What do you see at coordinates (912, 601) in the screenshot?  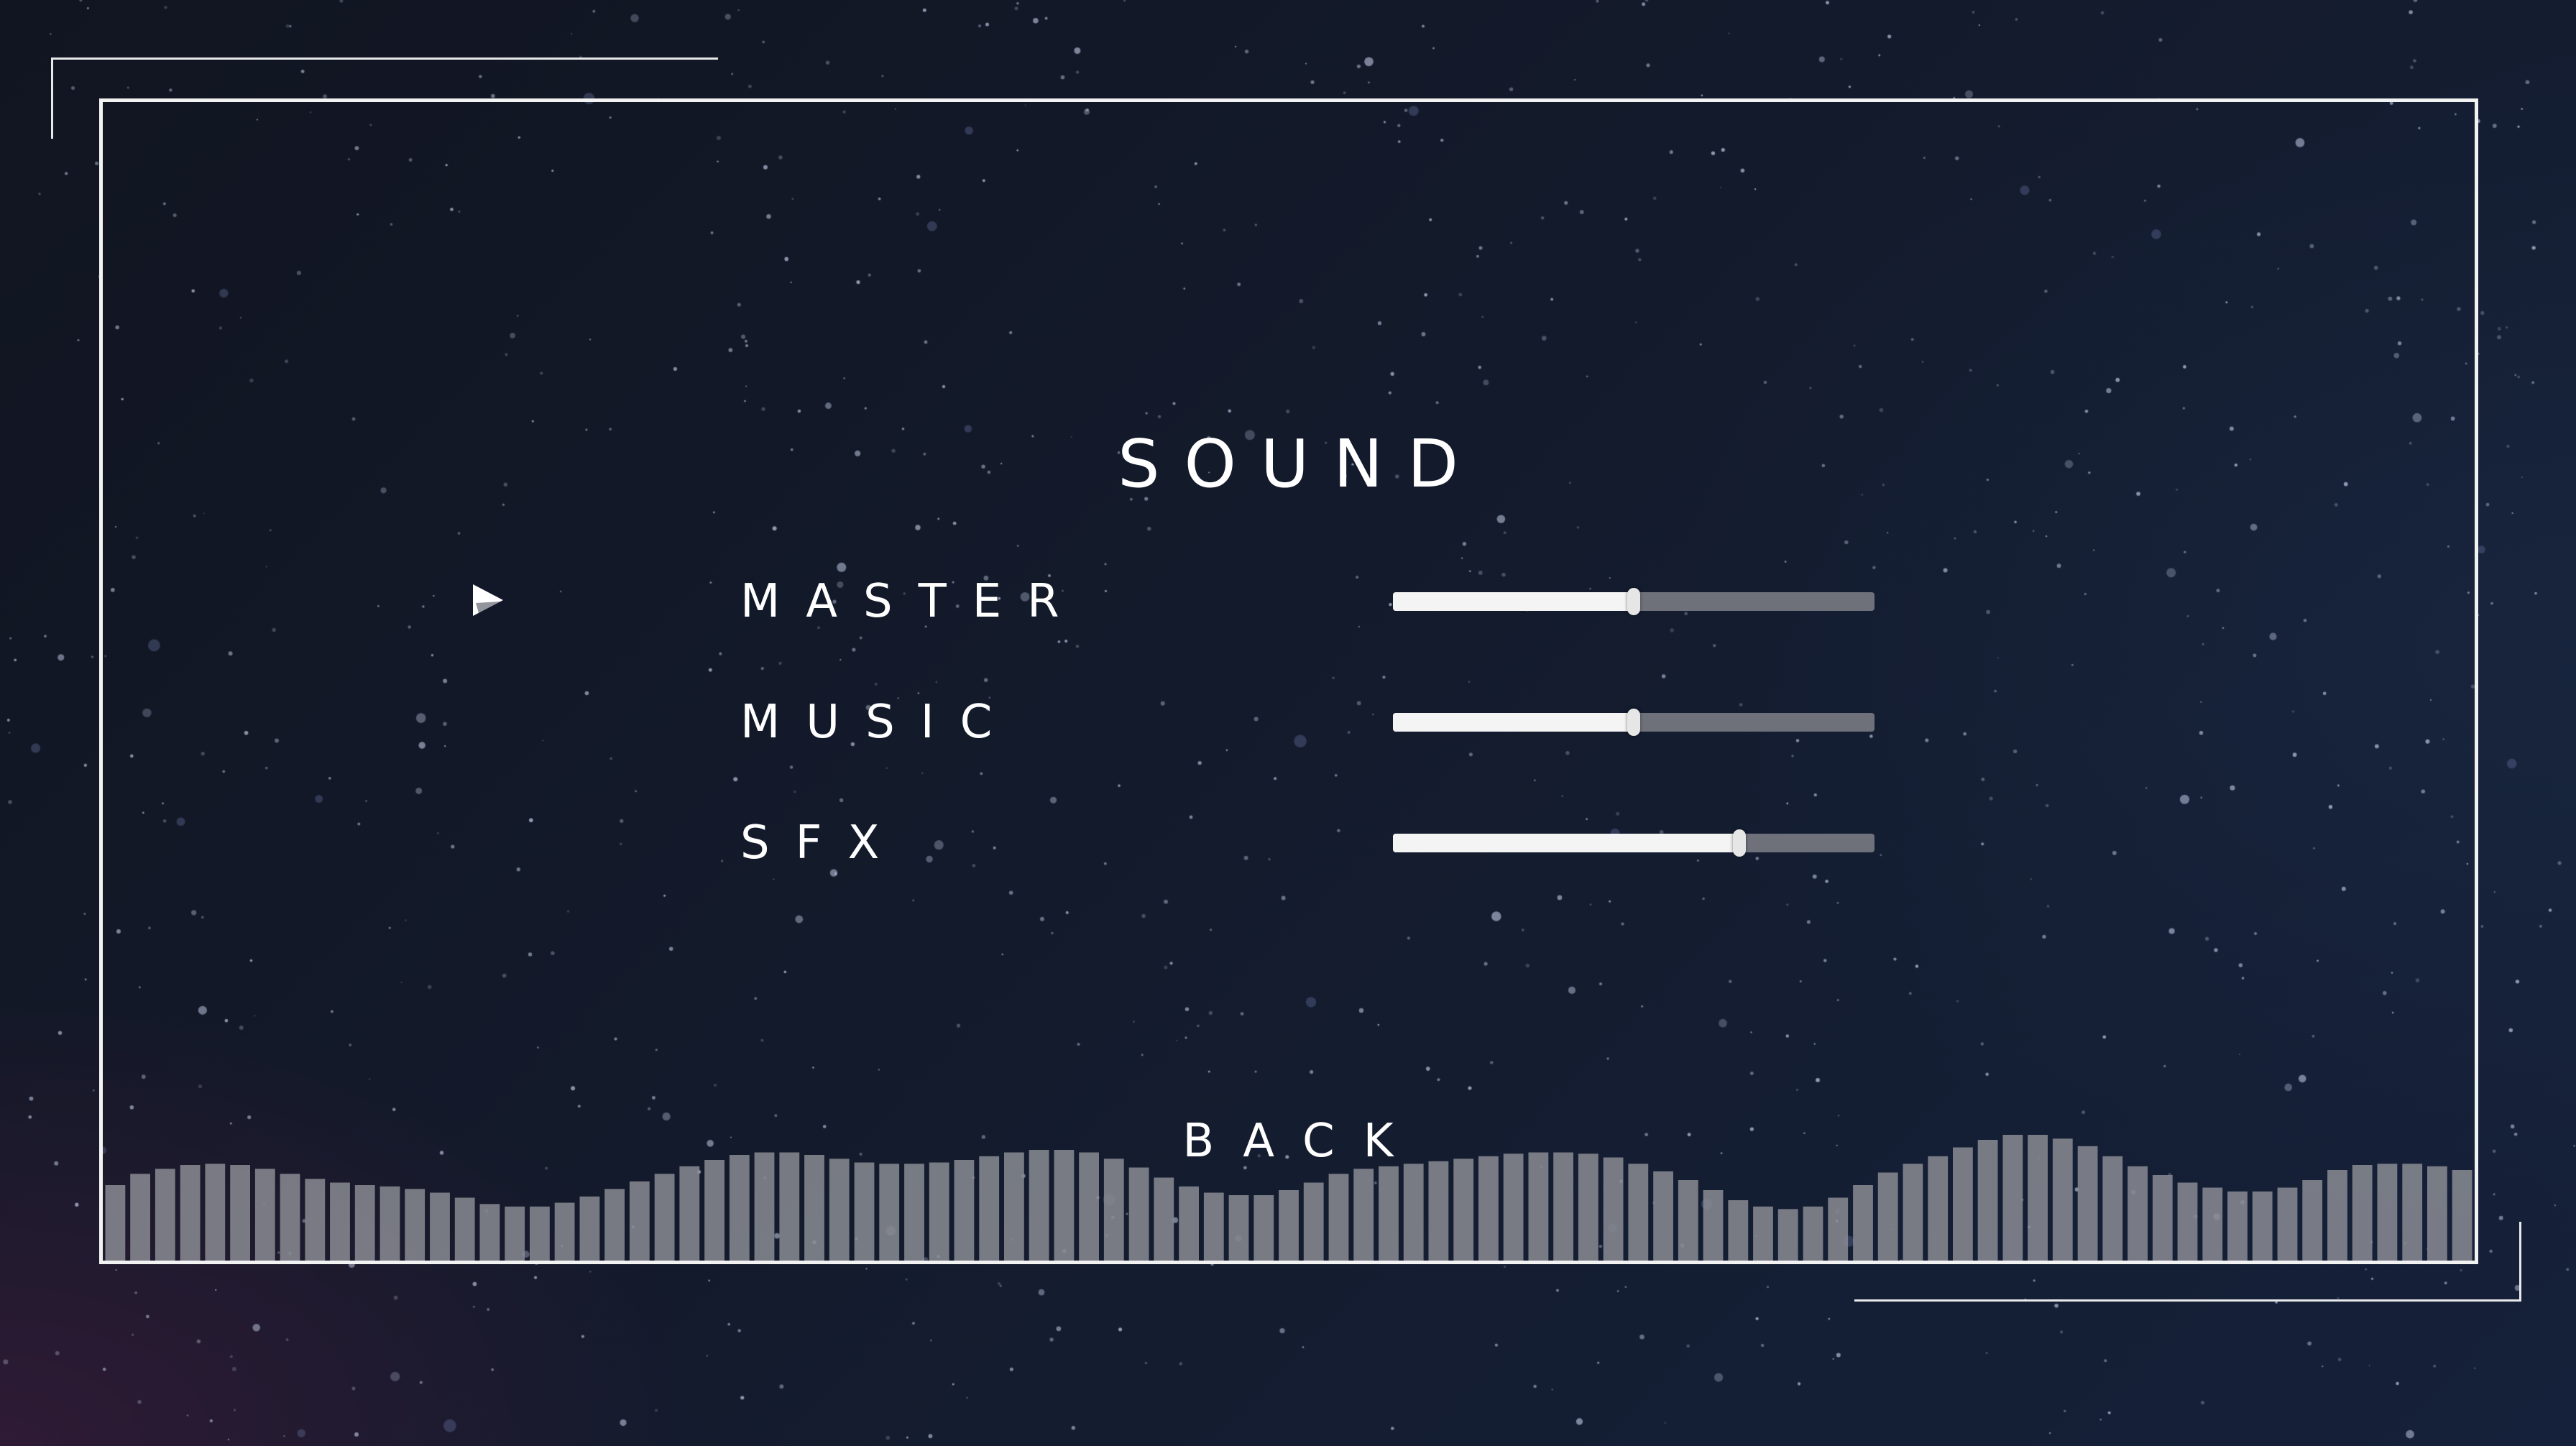 I see `setting-label-master: MASTER` at bounding box center [912, 601].